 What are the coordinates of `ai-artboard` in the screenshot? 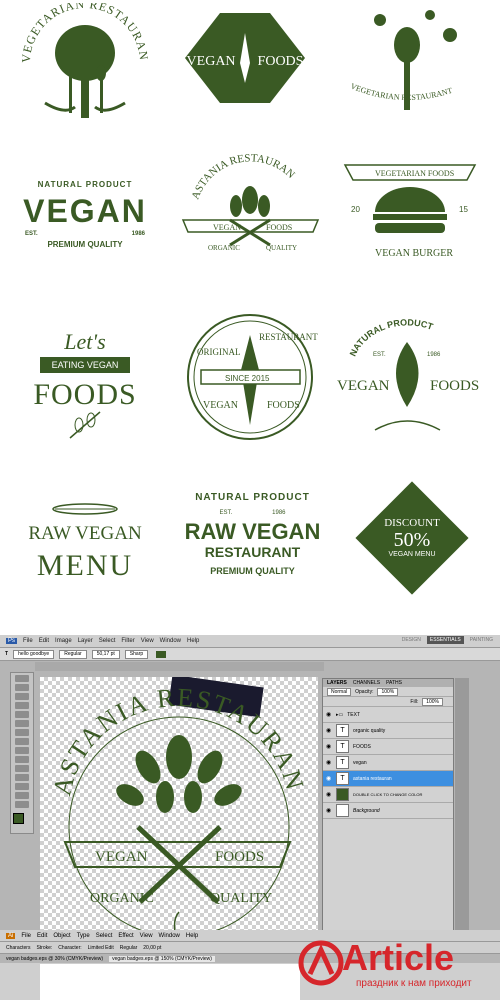 It's located at (170, 982).